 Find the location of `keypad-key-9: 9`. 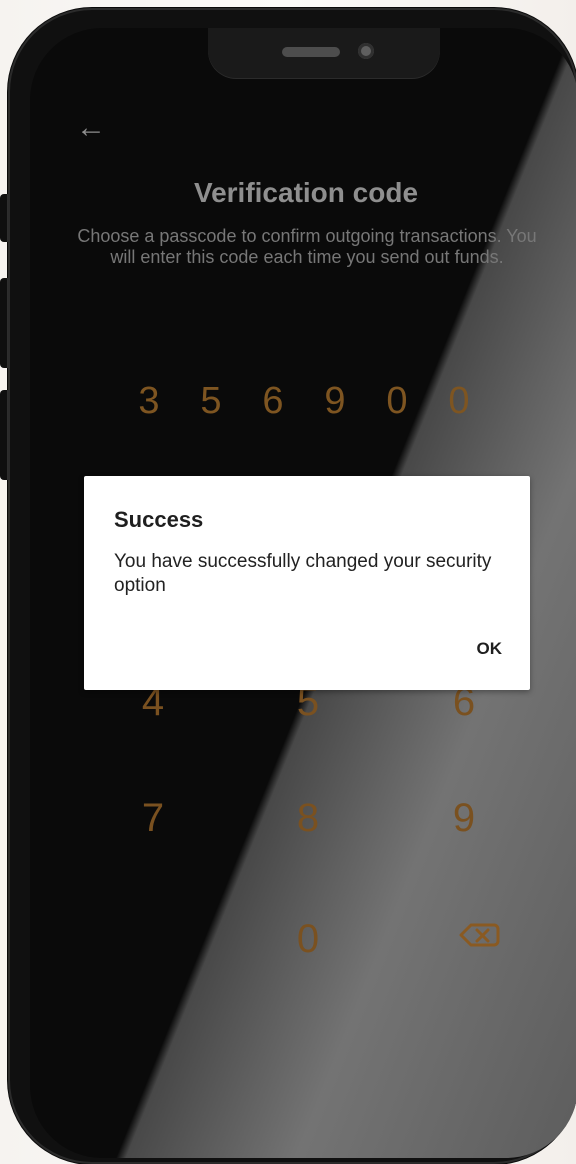

keypad-key-9: 9 is located at coordinates (464, 818).